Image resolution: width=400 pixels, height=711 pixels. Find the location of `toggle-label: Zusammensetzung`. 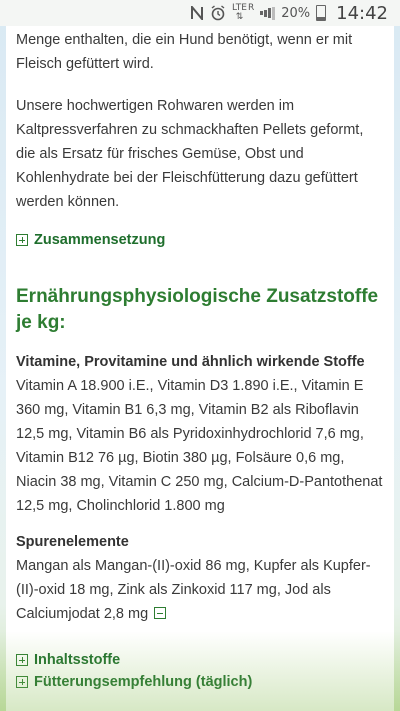

toggle-label: Zusammensetzung is located at coordinates (100, 240).